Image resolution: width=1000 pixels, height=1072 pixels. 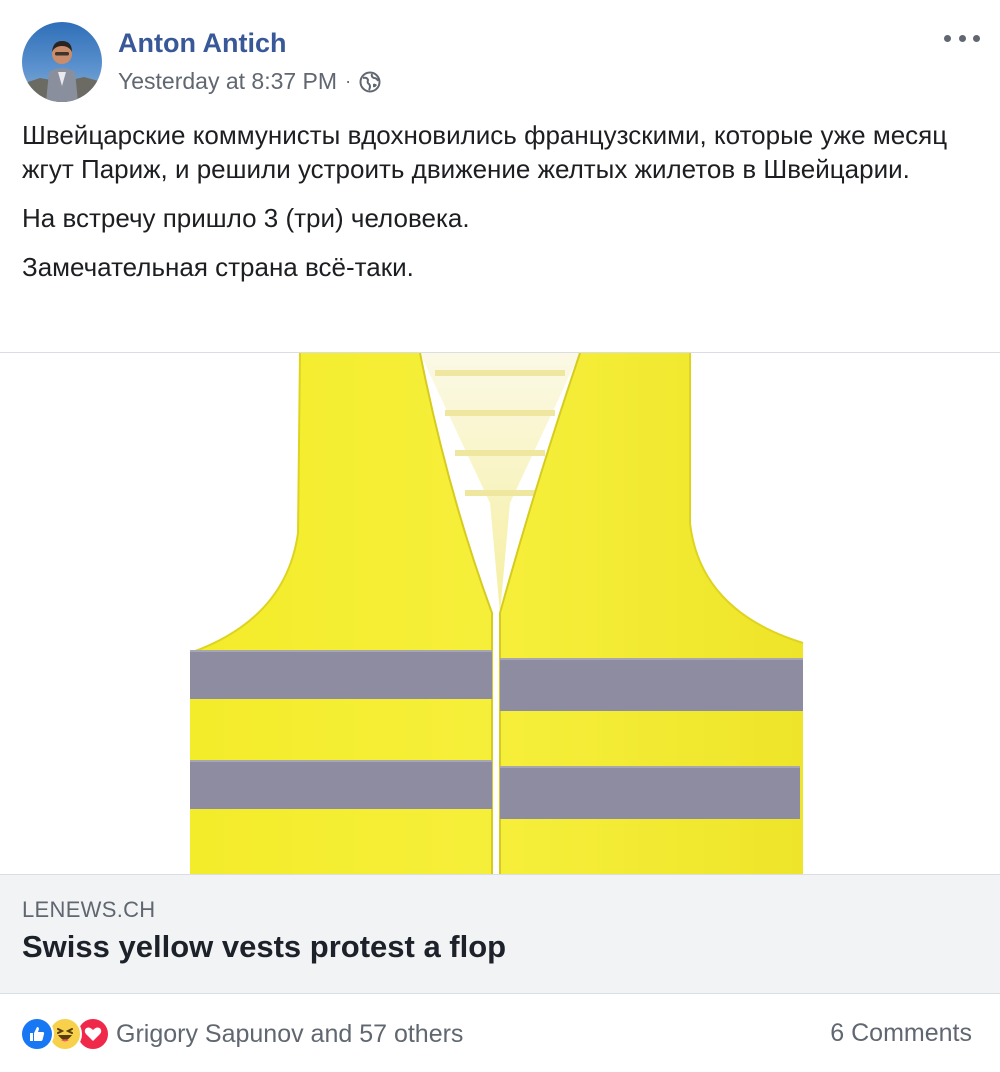 I want to click on avatar-photo, so click(x=62, y=62).